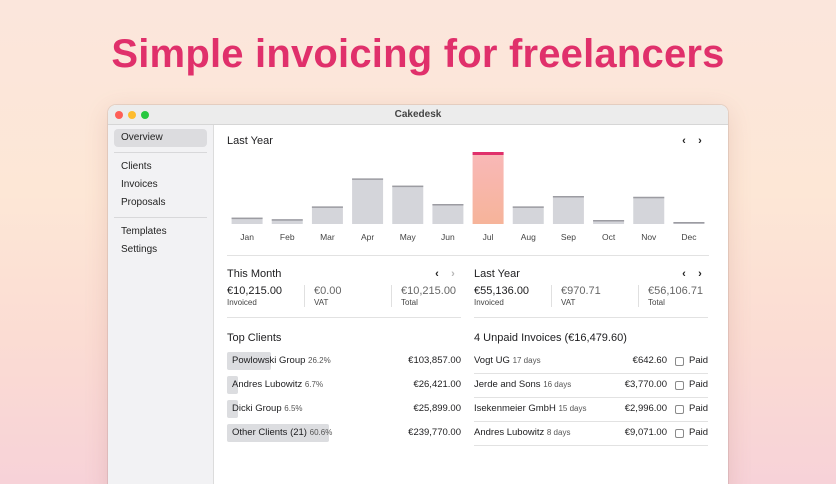  I want to click on chart-bar-mar, so click(327, 215).